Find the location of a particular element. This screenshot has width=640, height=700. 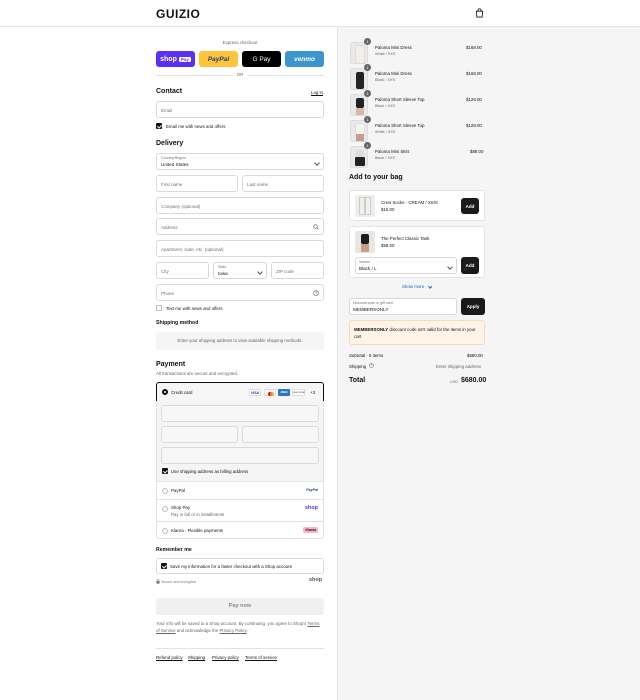

paypal-logo-icon: PayPal is located at coordinates (312, 490).